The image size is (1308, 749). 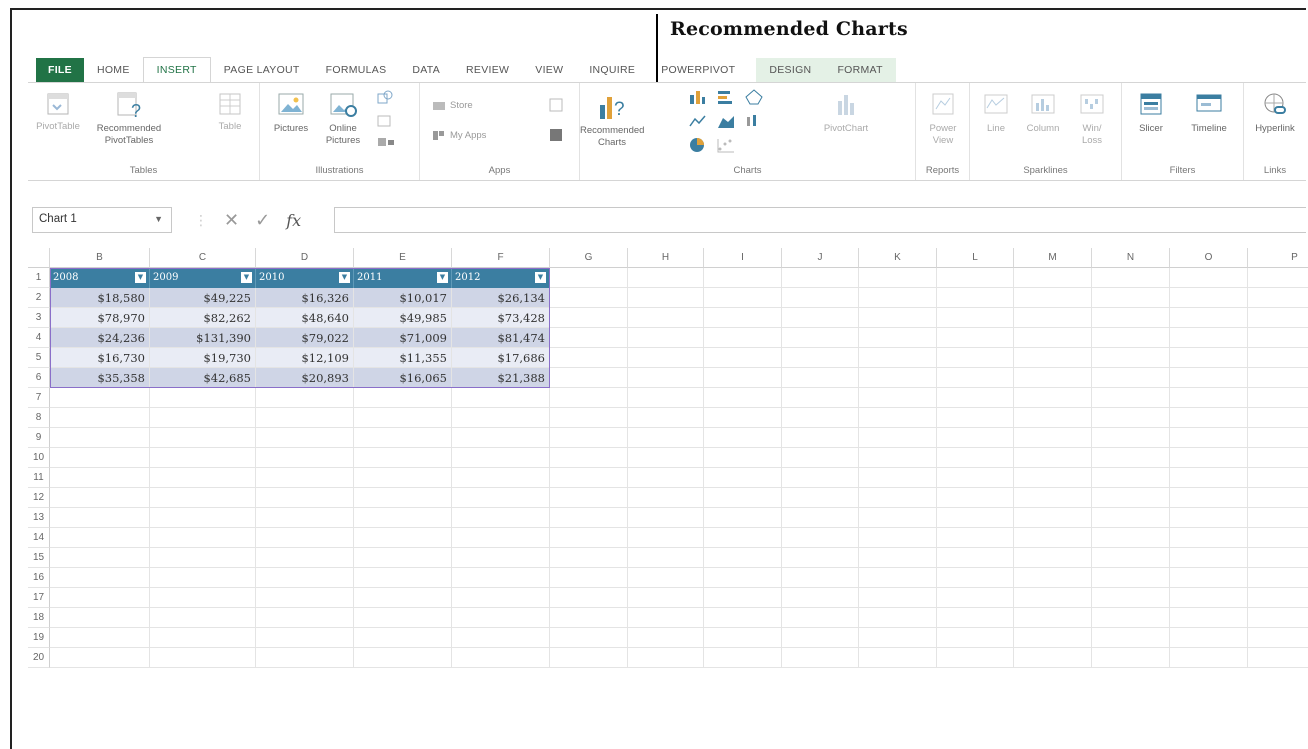 What do you see at coordinates (501, 298) in the screenshot?
I see `table-cell: $26,134` at bounding box center [501, 298].